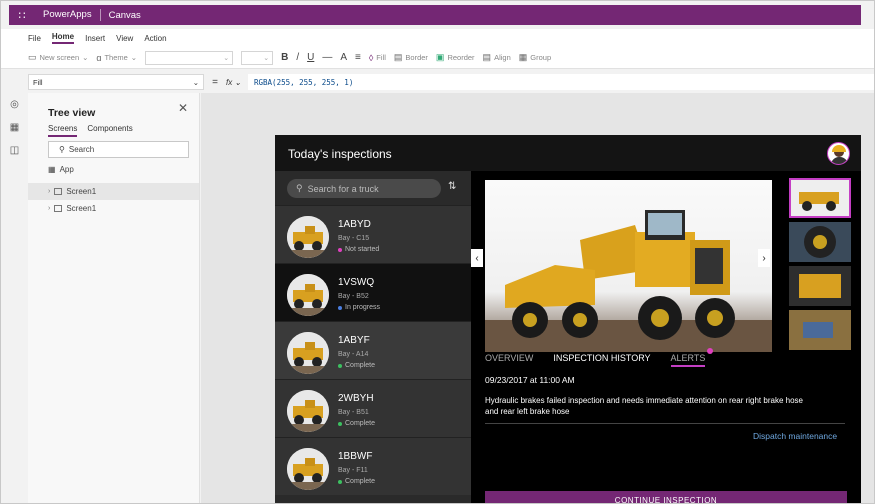  Describe the element at coordinates (692, 357) in the screenshot. I see `tab-alerts: ALERTS` at that location.